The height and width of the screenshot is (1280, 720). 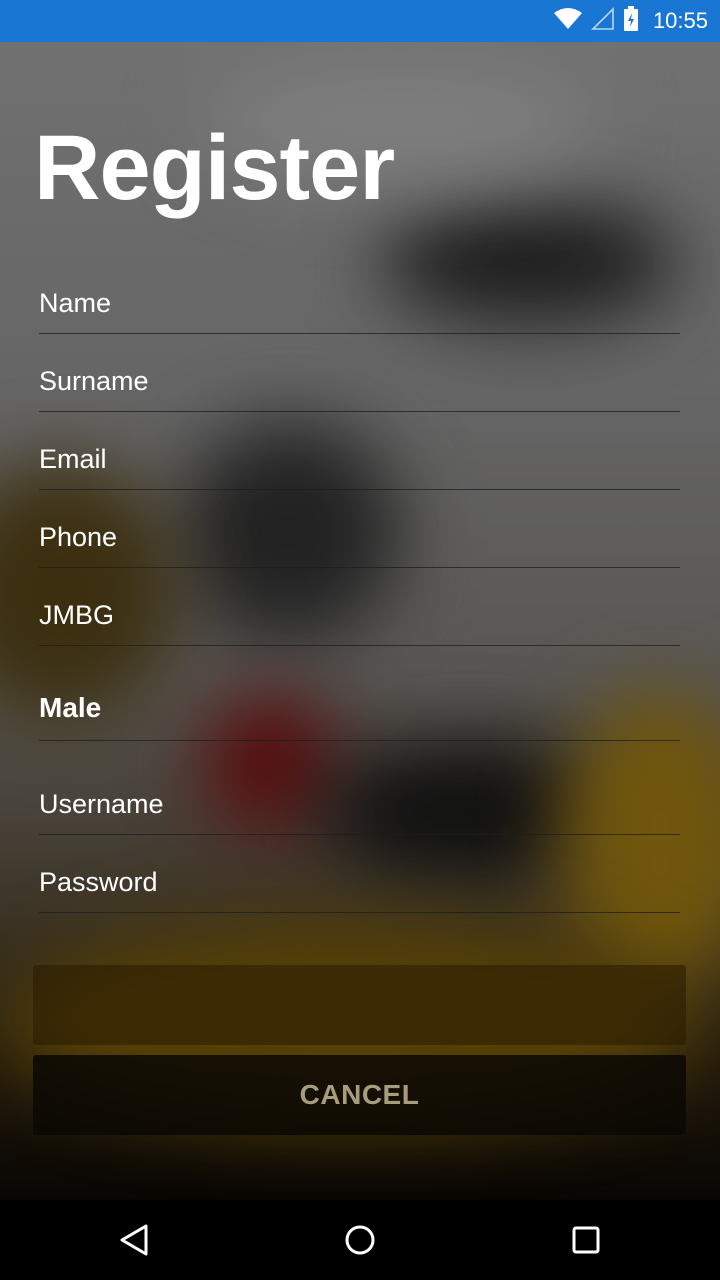 I want to click on gender-select: Male, so click(x=359, y=702).